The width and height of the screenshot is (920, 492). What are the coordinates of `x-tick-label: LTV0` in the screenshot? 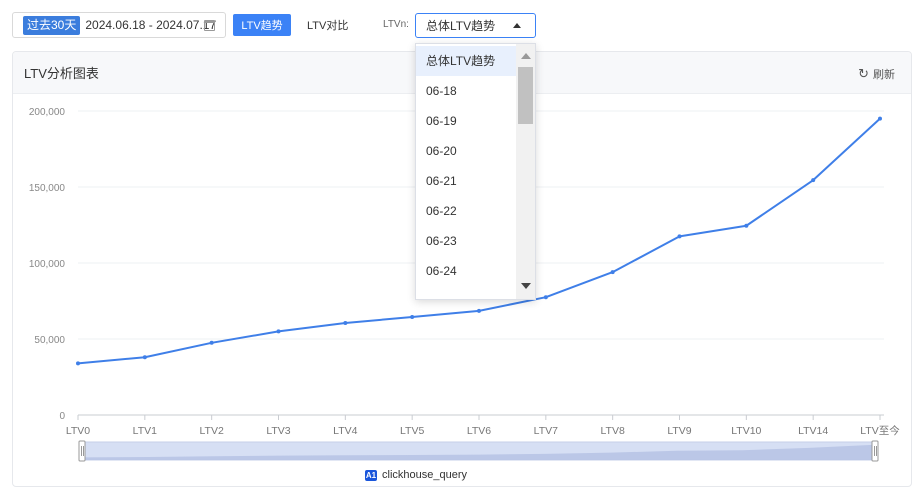 It's located at (78, 431).